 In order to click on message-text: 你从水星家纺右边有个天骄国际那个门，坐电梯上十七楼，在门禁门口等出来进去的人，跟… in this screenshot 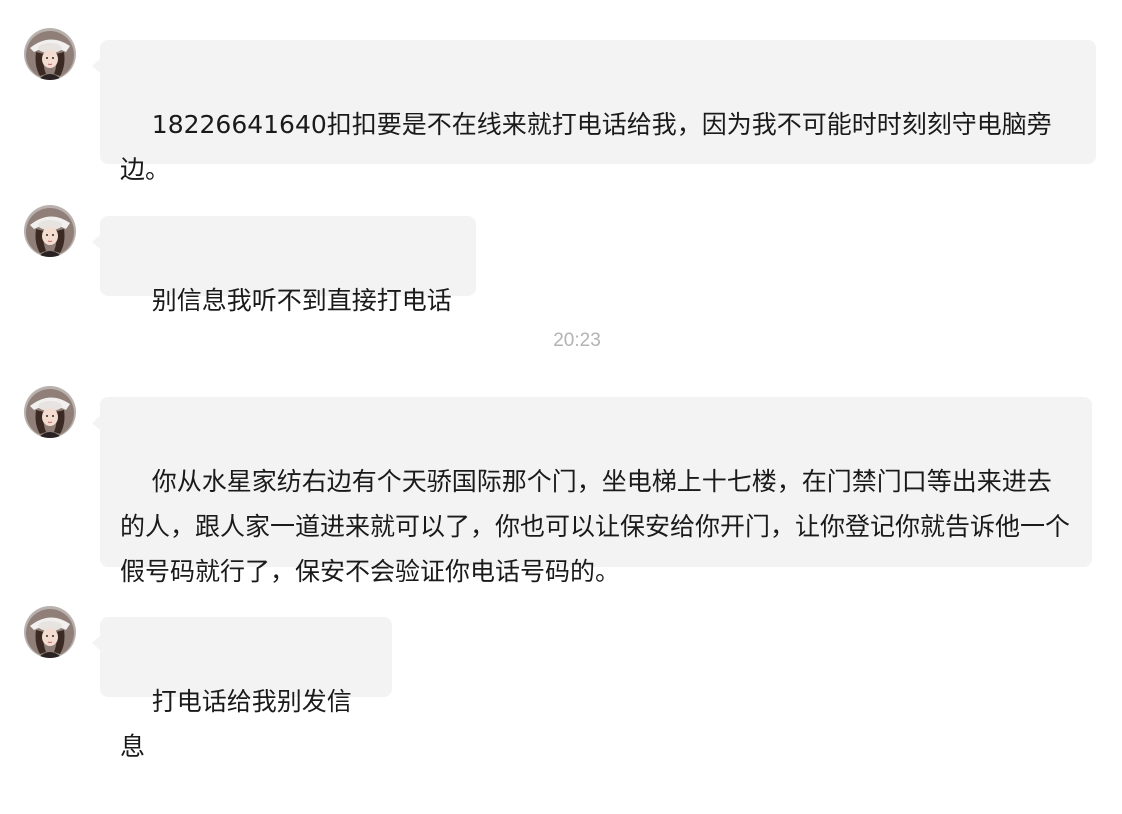, I will do `click(595, 526)`.